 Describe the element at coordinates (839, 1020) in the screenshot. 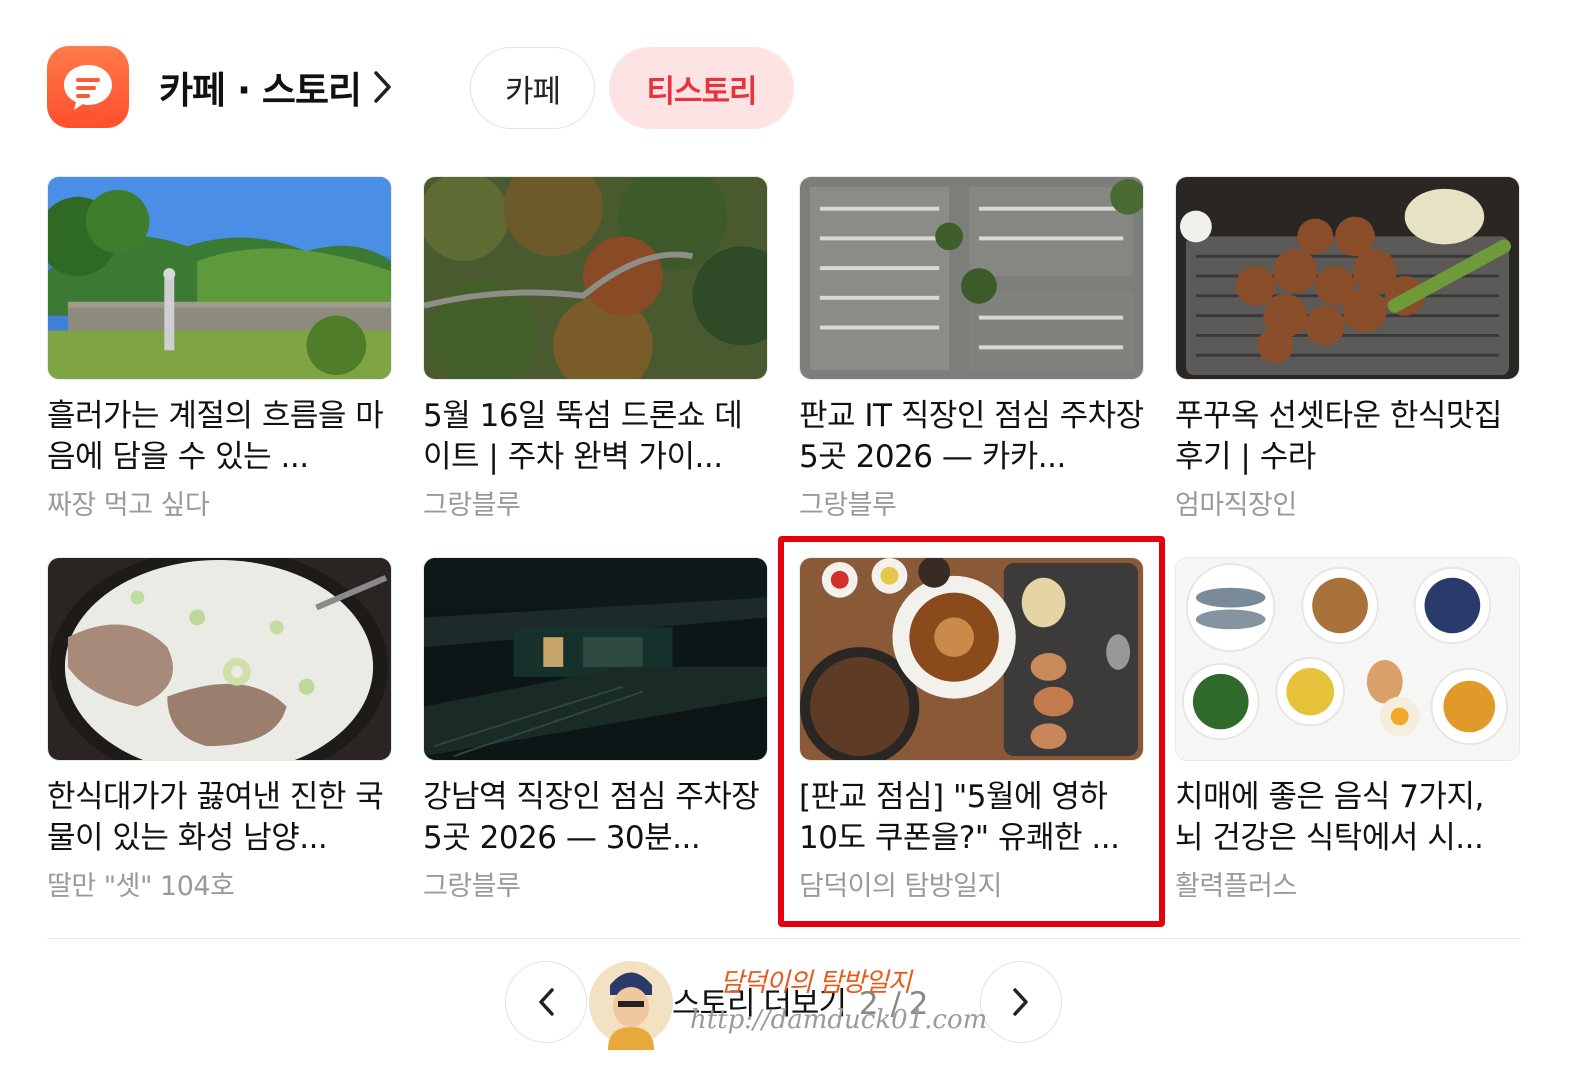

I see `watermark-url: http://damduck01.com` at that location.